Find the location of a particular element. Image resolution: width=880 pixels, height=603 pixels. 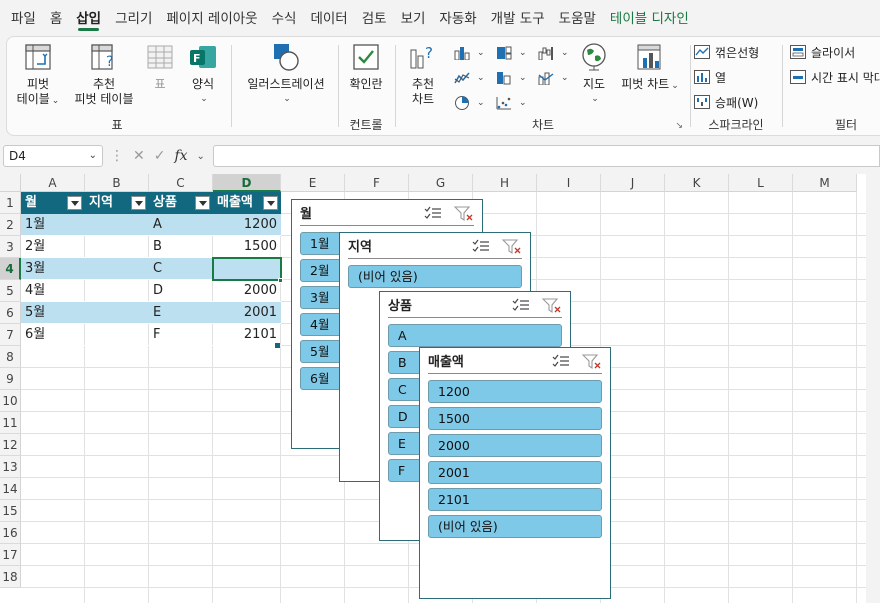

slicer-item: 2001 is located at coordinates (515, 472).